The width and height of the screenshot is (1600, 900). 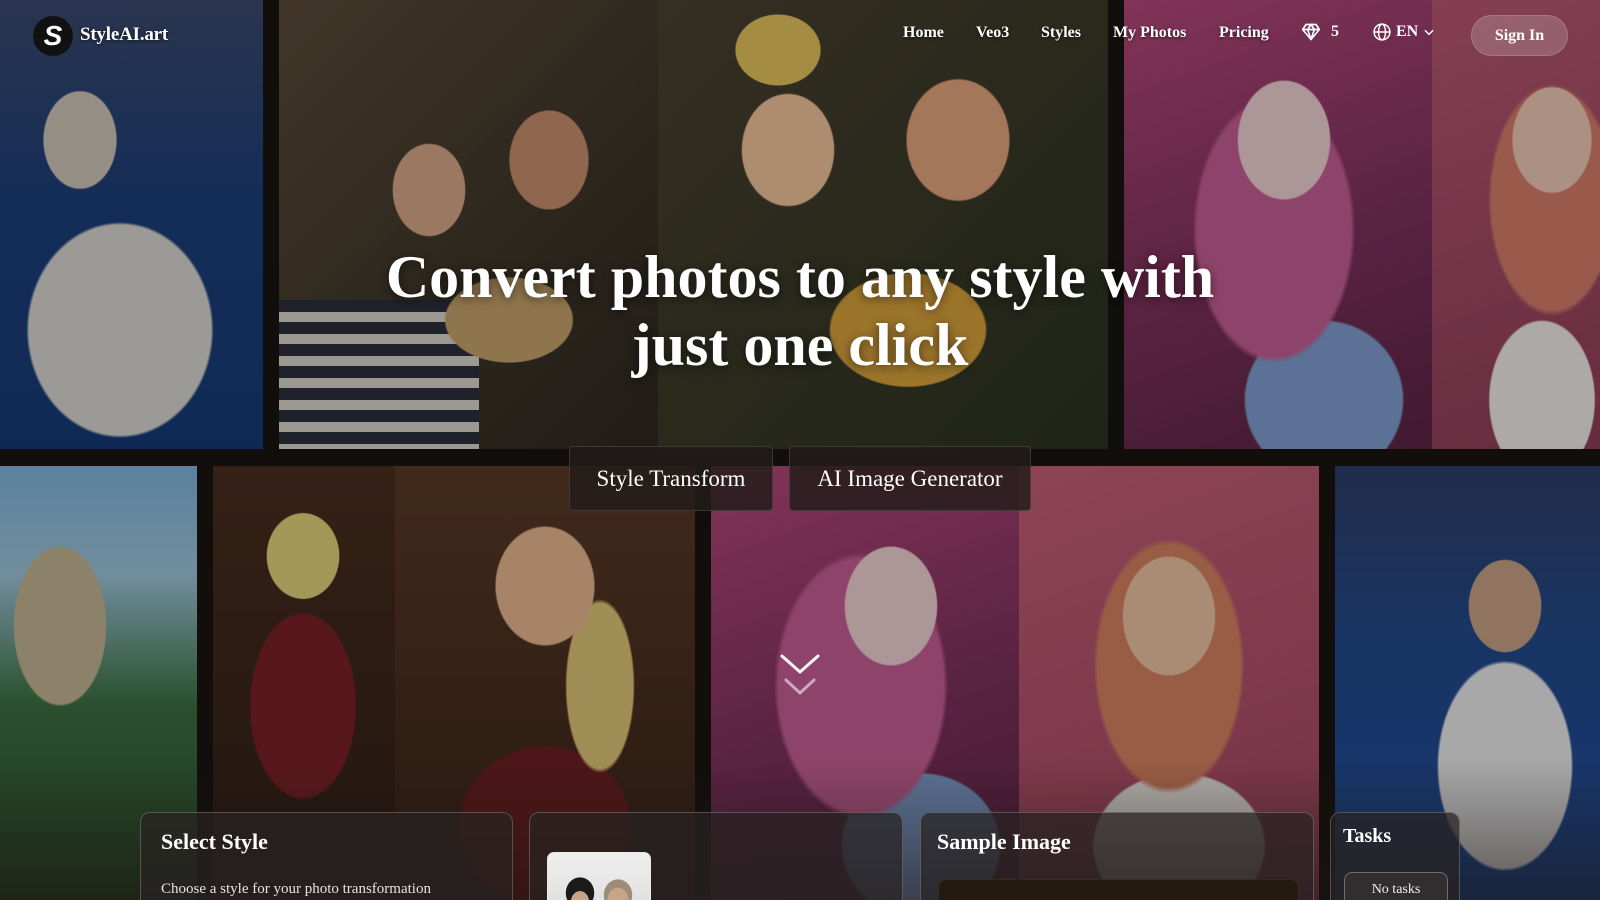 What do you see at coordinates (1004, 841) in the screenshot?
I see `sample-image-title: Sample Image` at bounding box center [1004, 841].